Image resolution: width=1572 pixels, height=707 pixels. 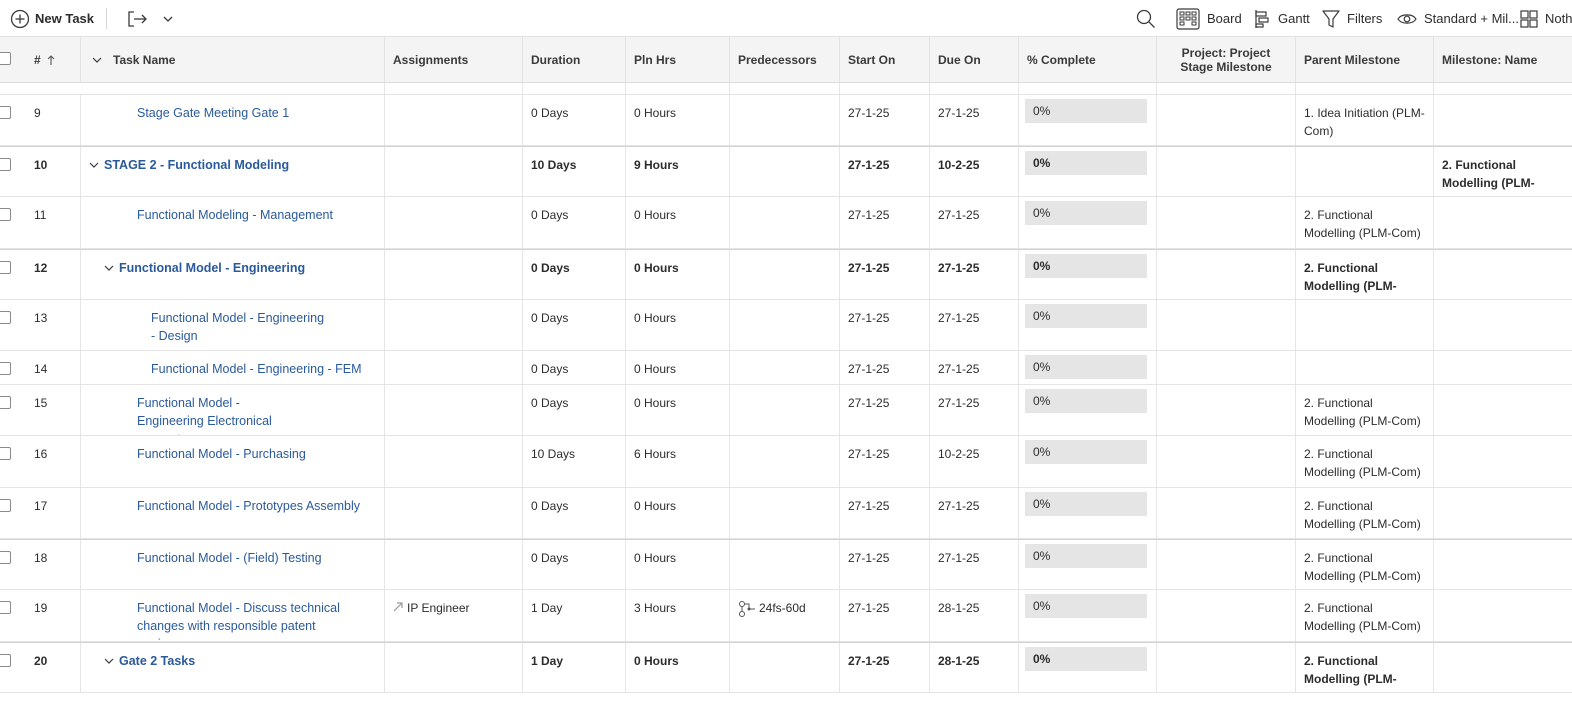 What do you see at coordinates (233, 59) in the screenshot?
I see `column-header-task-name: Task Name` at bounding box center [233, 59].